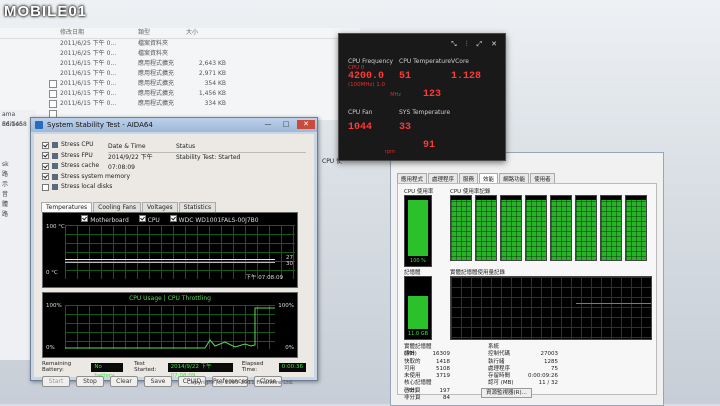 Image resolution: width=720 pixels, height=406 pixels. I want to click on tab-cooling-fans: Cooling Fans, so click(117, 207).